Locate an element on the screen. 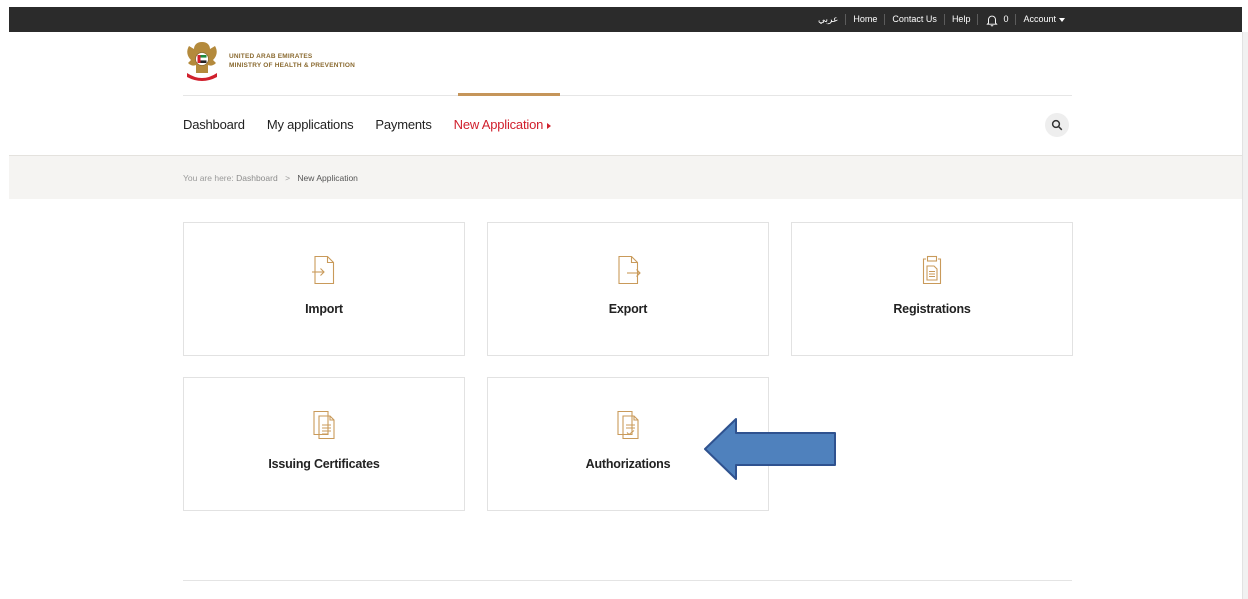 The image size is (1248, 599). search-button is located at coordinates (1057, 125).